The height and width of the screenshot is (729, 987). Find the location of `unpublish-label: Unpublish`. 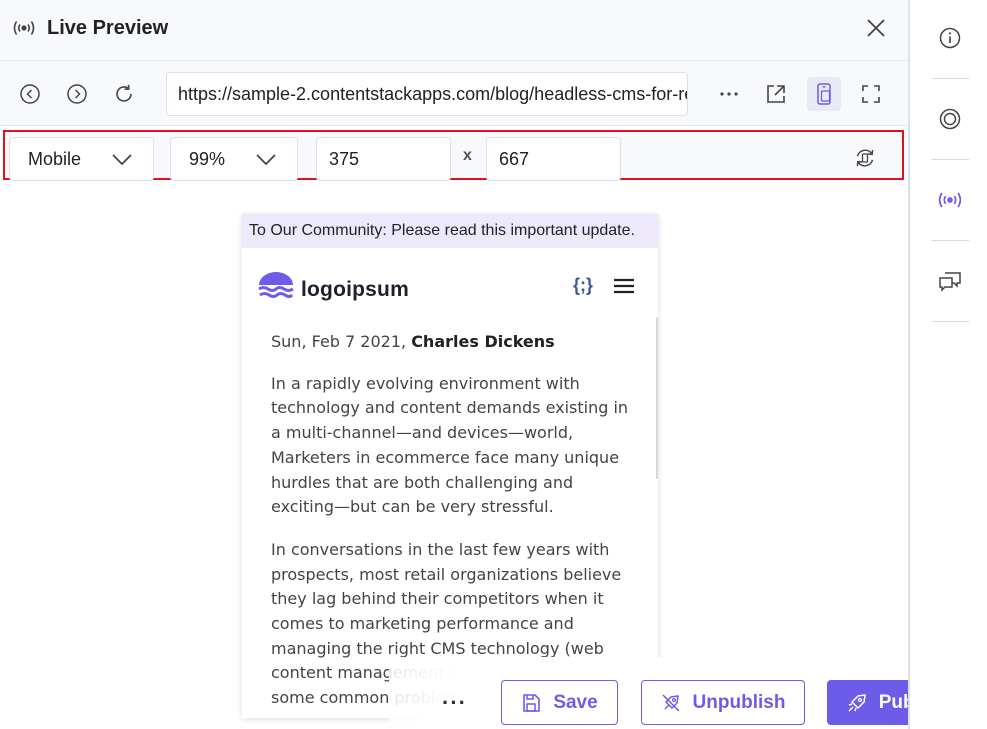

unpublish-label: Unpublish is located at coordinates (739, 702).